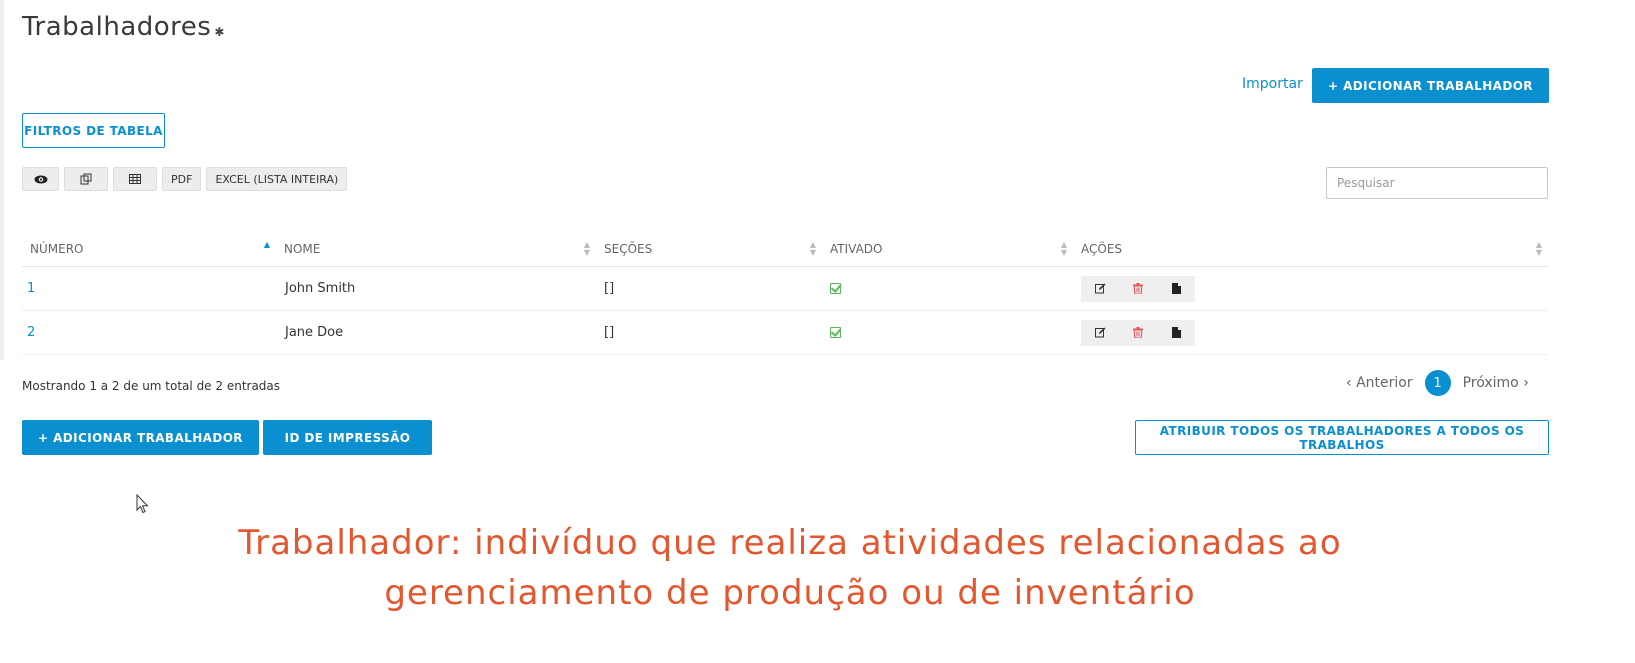 Image resolution: width=1635 pixels, height=663 pixels. I want to click on copy-icon, so click(86, 179).